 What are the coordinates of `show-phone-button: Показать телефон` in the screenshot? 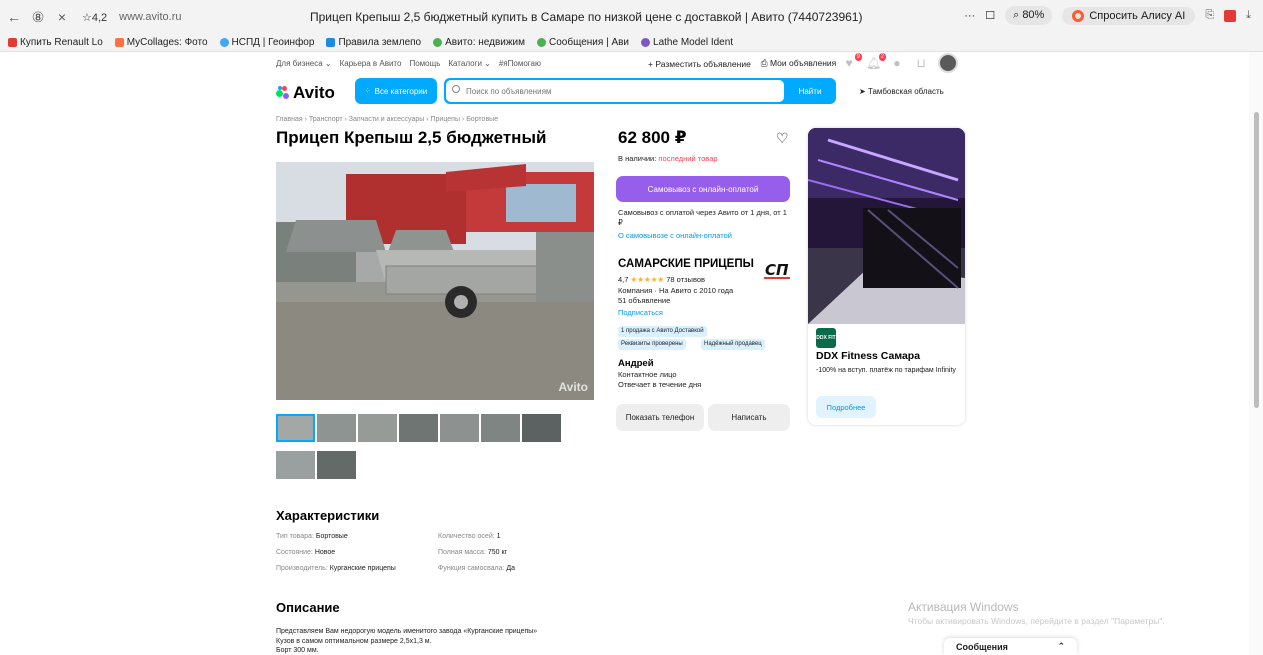 It's located at (660, 417).